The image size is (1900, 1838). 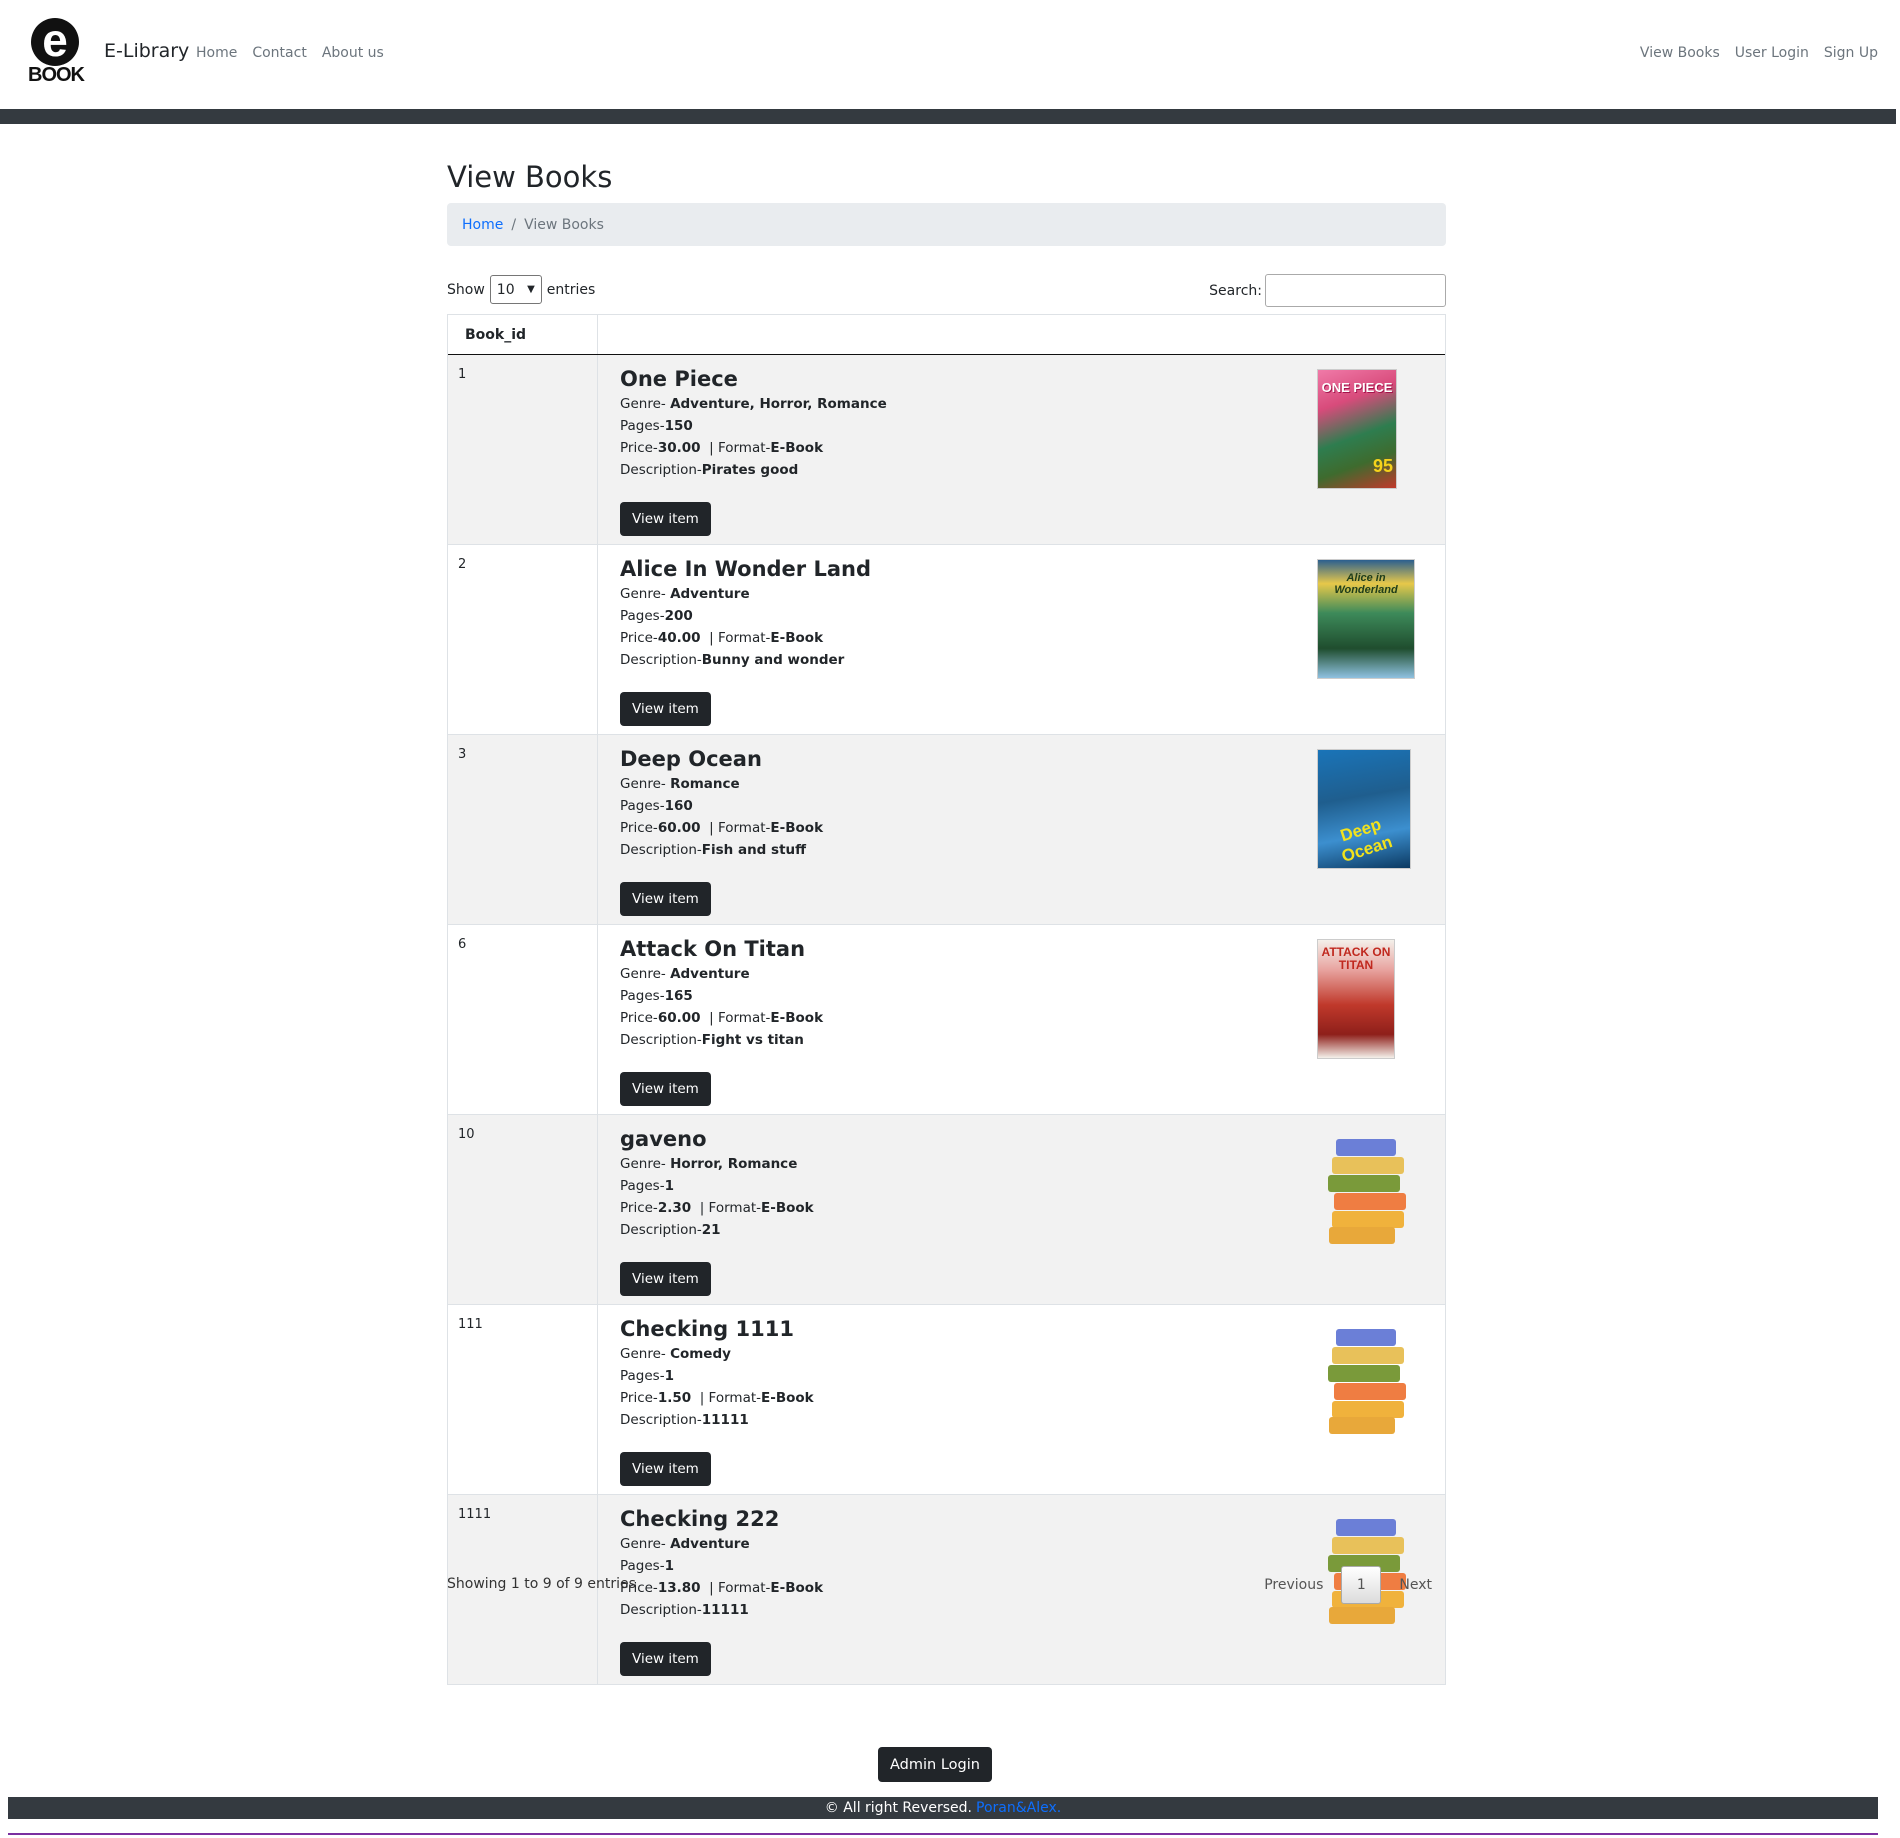 I want to click on nav-user-login-link: User Login, so click(x=1772, y=53).